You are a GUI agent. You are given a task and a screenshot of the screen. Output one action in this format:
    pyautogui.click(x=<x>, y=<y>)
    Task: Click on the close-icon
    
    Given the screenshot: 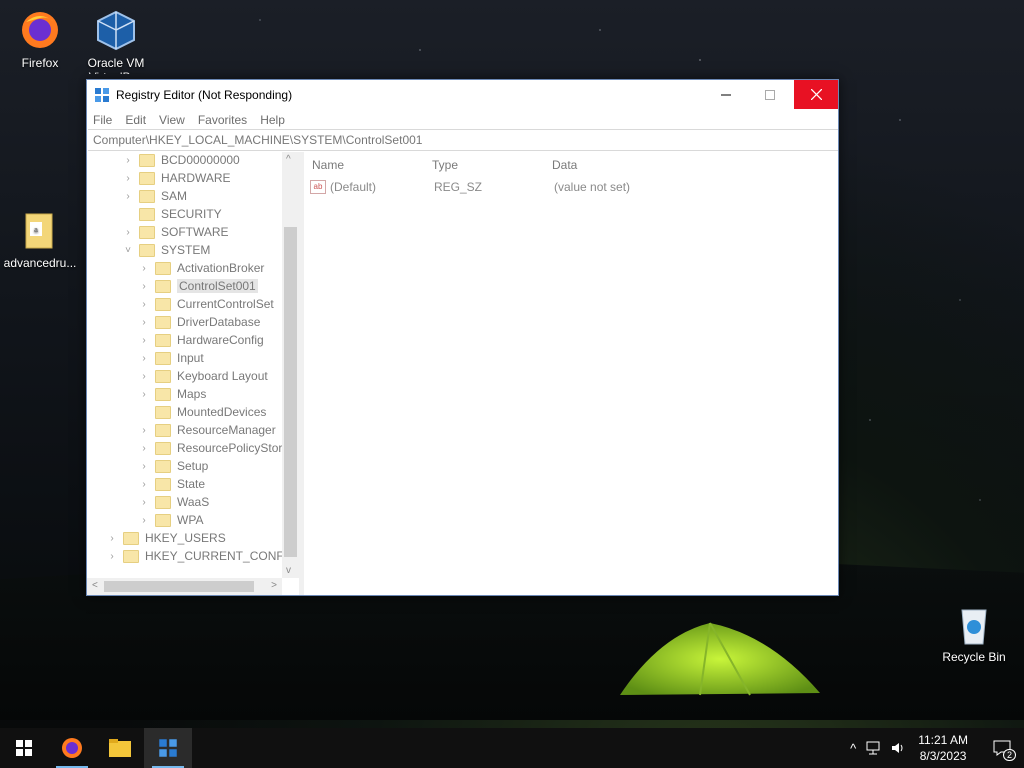 What is the action you would take?
    pyautogui.click(x=816, y=94)
    